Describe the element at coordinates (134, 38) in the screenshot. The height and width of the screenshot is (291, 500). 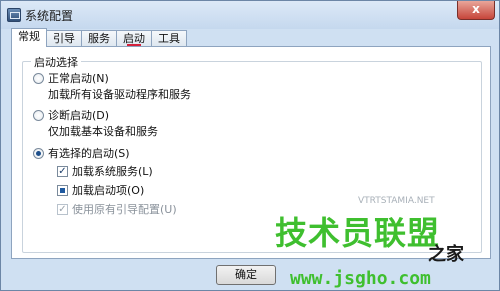
I see `tab-startup: 启动` at that location.